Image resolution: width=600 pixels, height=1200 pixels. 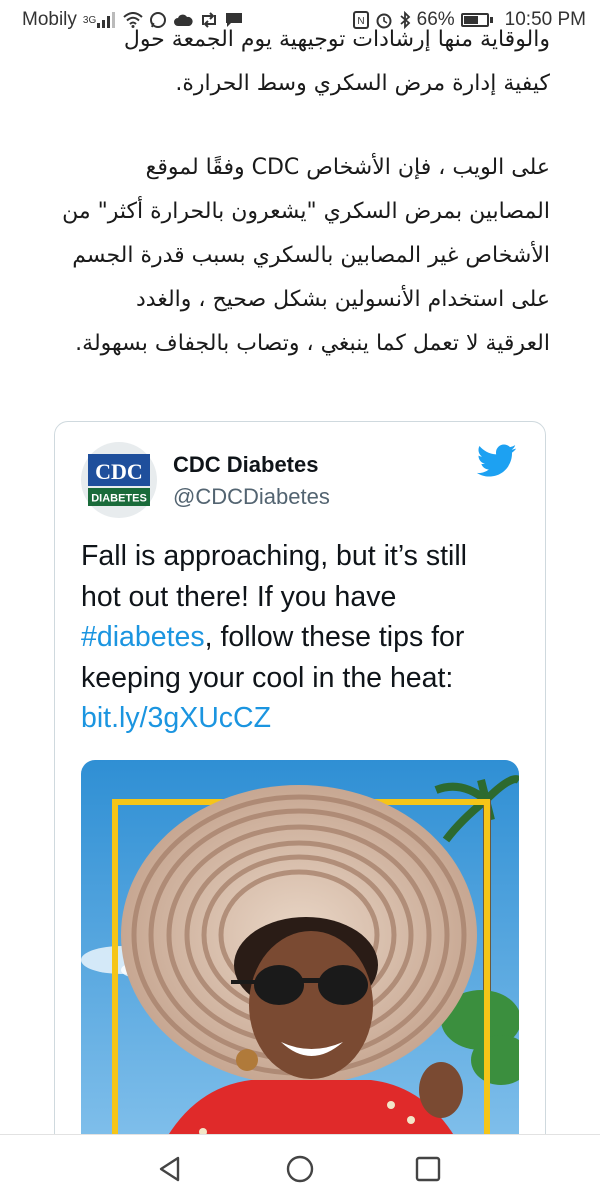 I want to click on article-line: على استخدام الأنسولين بشكل صحيح ، والغدد, so click(x=342, y=299).